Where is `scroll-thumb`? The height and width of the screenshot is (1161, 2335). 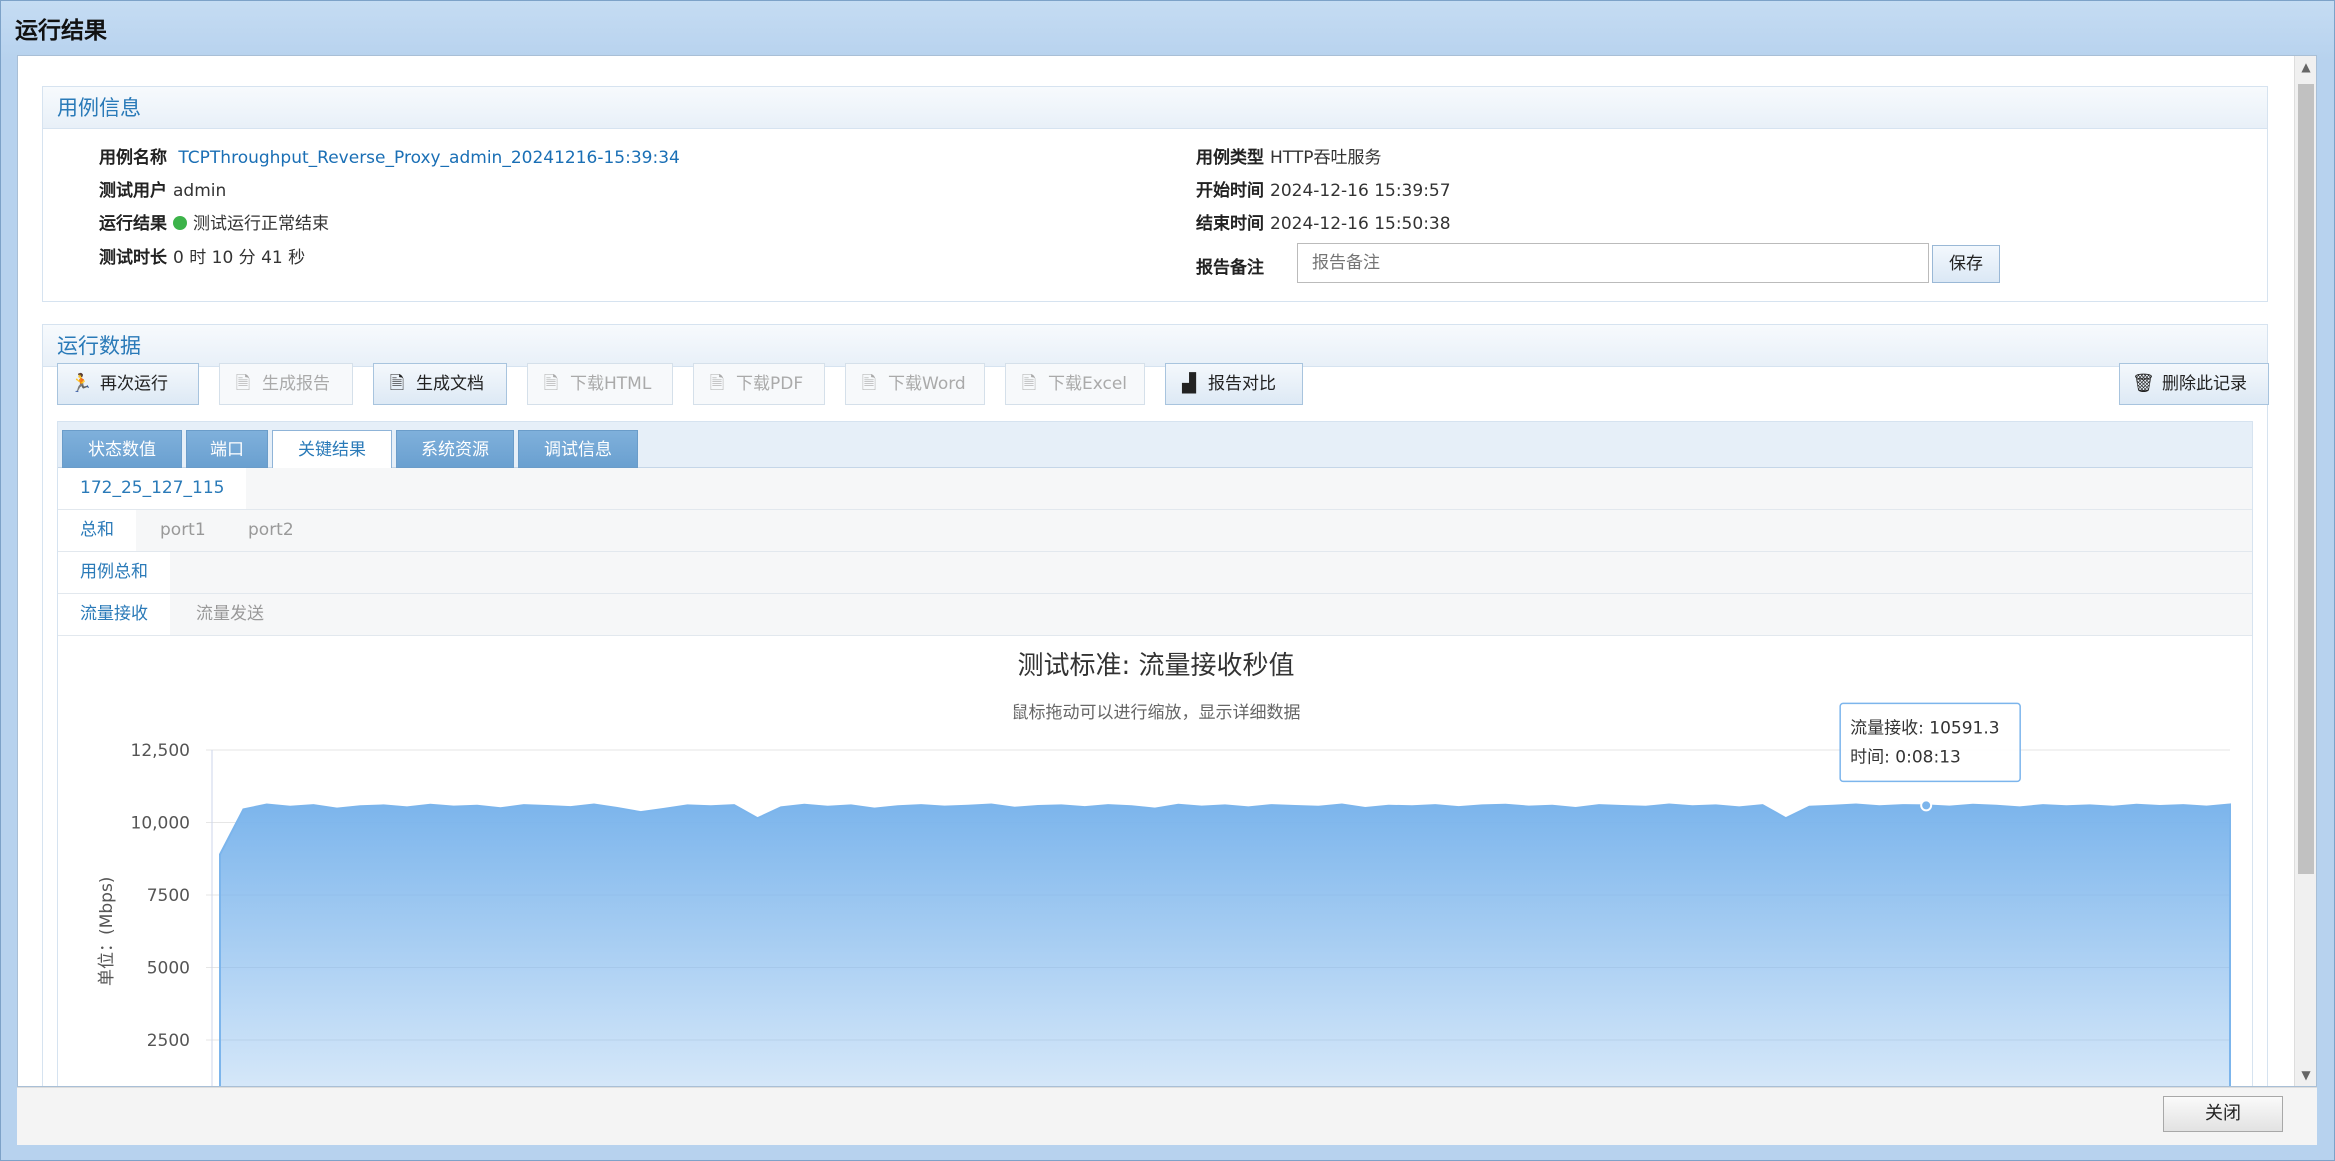 scroll-thumb is located at coordinates (2306, 479).